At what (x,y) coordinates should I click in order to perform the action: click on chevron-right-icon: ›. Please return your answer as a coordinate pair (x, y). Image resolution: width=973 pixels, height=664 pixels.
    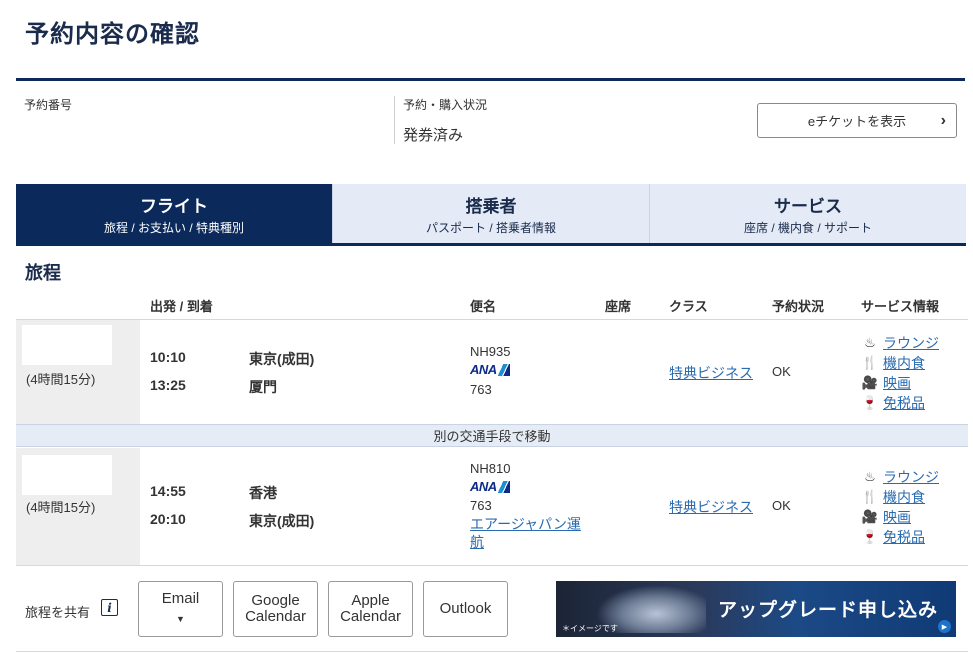
    Looking at the image, I should click on (943, 120).